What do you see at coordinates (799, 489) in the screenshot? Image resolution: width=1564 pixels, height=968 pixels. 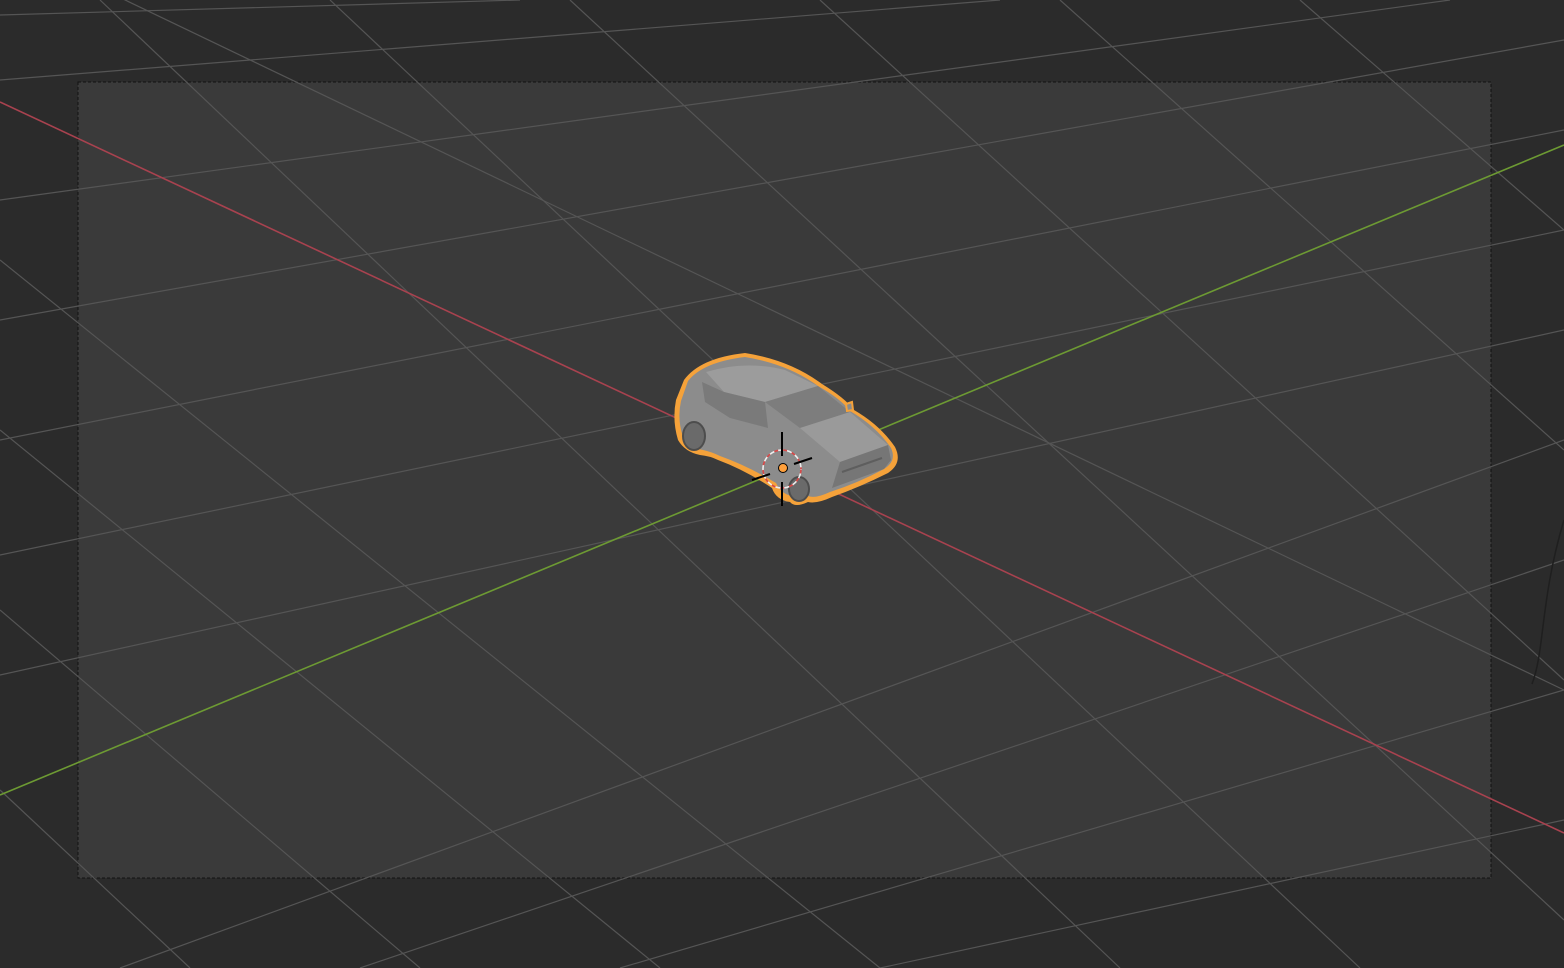 I see `car-front-wheel` at bounding box center [799, 489].